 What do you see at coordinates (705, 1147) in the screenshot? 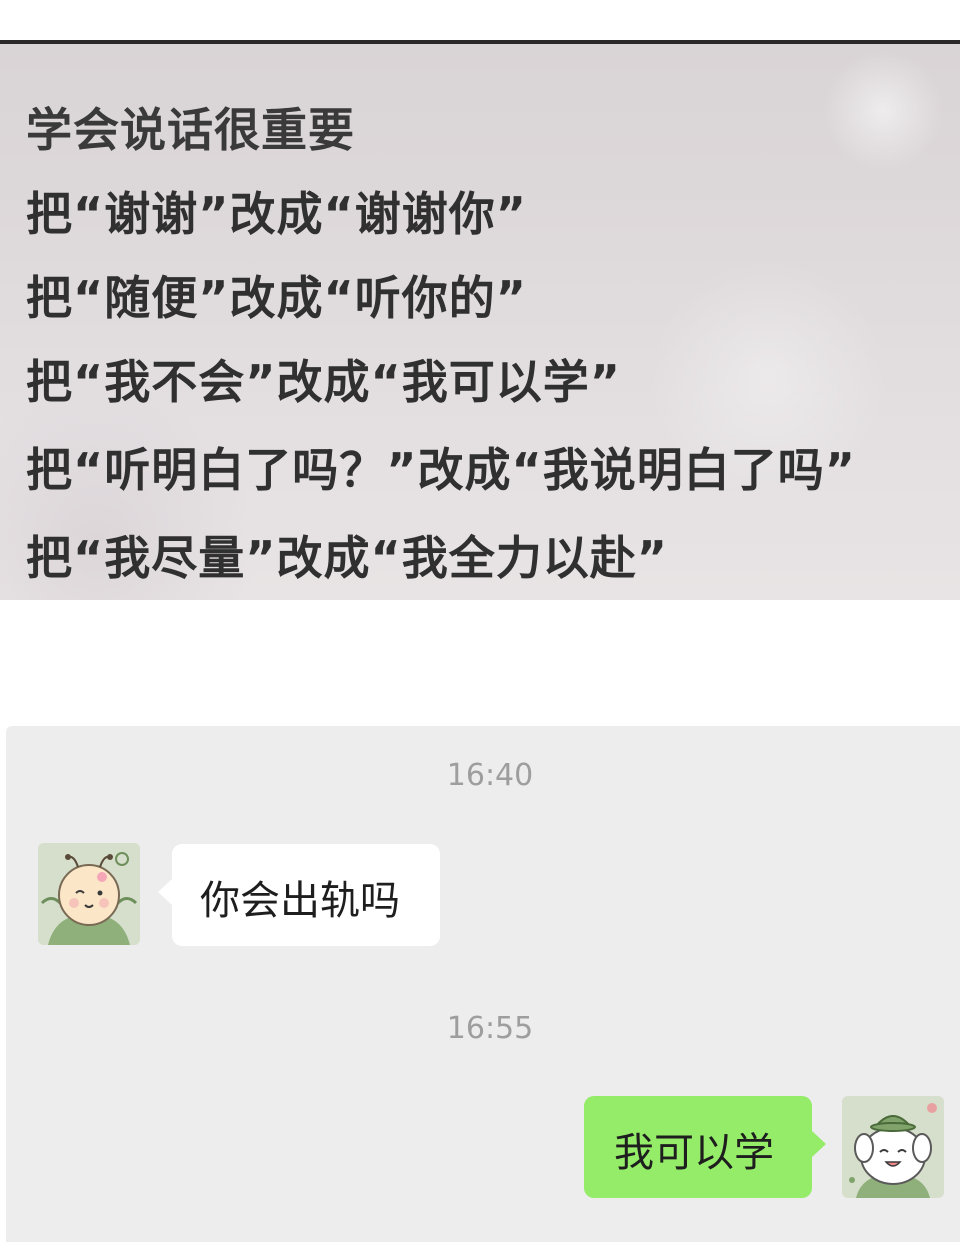
I see `outgoing-message-bubble: 我可以学` at bounding box center [705, 1147].